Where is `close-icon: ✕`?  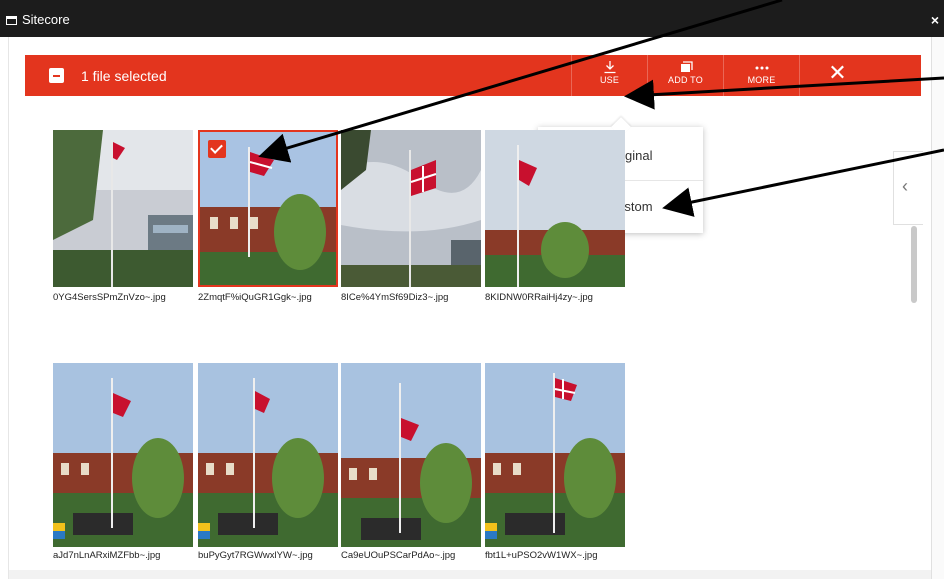
close-icon: ✕ is located at coordinates (837, 72).